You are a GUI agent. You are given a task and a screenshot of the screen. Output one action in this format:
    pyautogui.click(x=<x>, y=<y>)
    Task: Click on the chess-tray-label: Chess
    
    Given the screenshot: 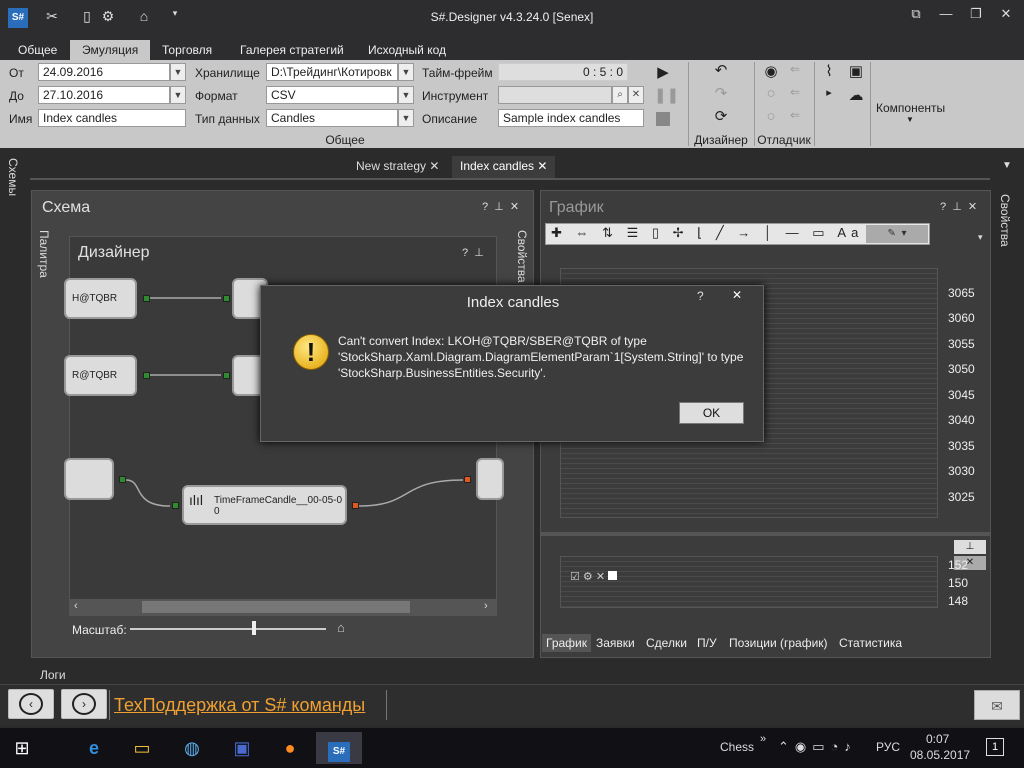 What is the action you would take?
    pyautogui.click(x=737, y=747)
    